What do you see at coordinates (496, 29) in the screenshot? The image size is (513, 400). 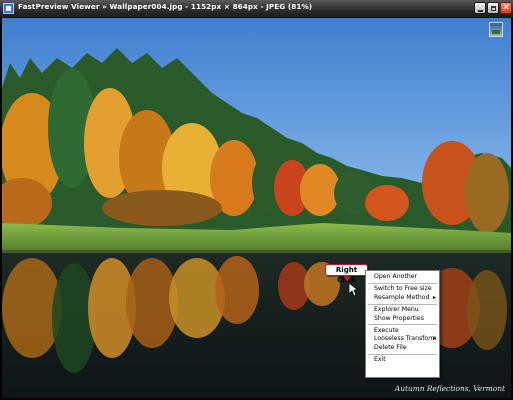 I see `thumbnail-toggle-icon` at bounding box center [496, 29].